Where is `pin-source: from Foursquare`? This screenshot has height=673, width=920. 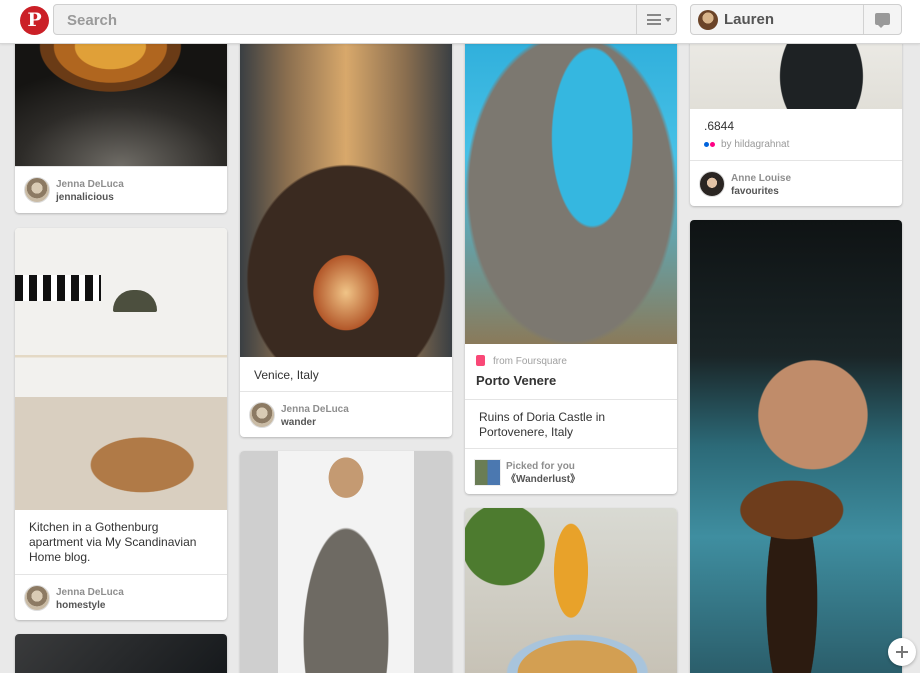
pin-source: from Foursquare is located at coordinates (571, 357).